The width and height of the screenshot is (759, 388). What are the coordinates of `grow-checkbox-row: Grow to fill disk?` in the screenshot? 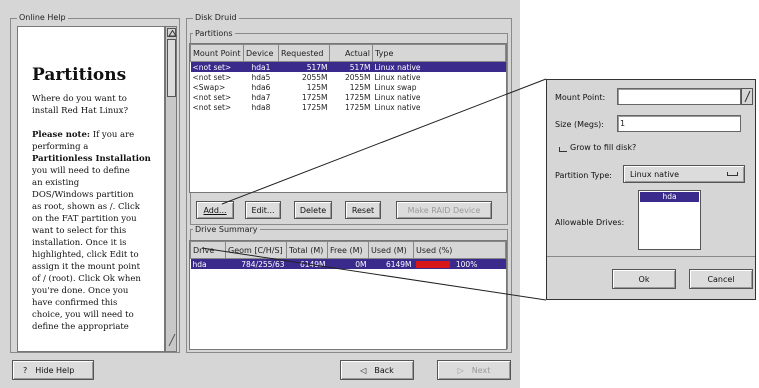 It's located at (597, 147).